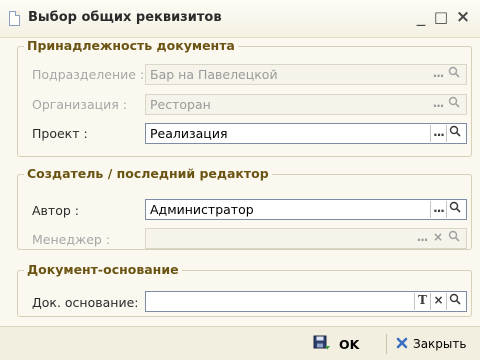  I want to click on ok-button: OK, so click(346, 344).